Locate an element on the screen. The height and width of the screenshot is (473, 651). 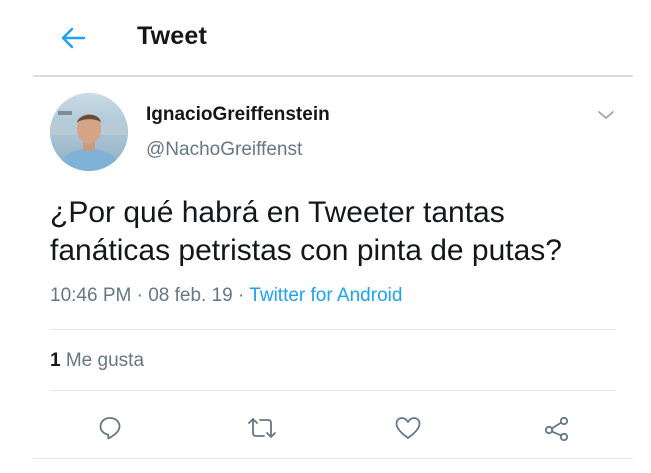
share-button is located at coordinates (557, 428).